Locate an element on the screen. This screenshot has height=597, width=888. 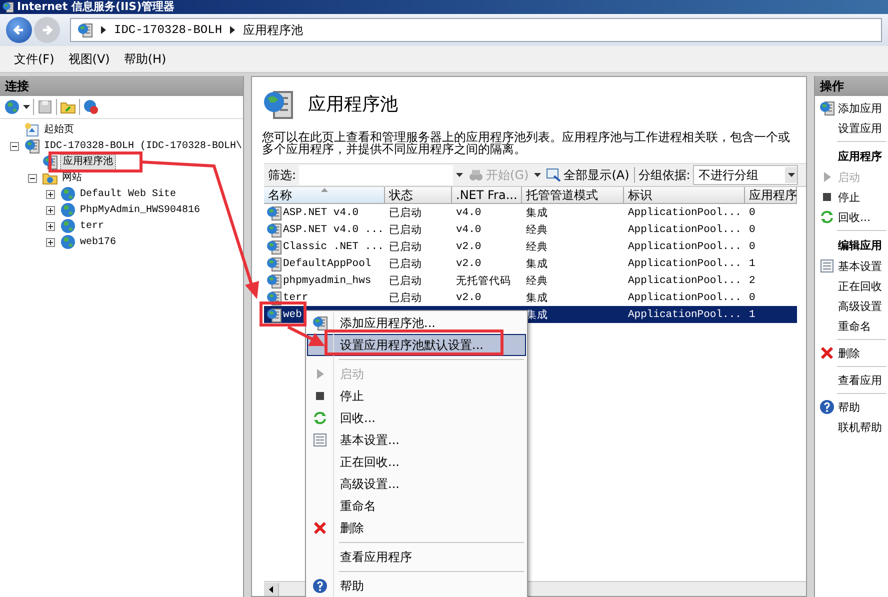
scroll-left-icon is located at coordinates (271, 589).